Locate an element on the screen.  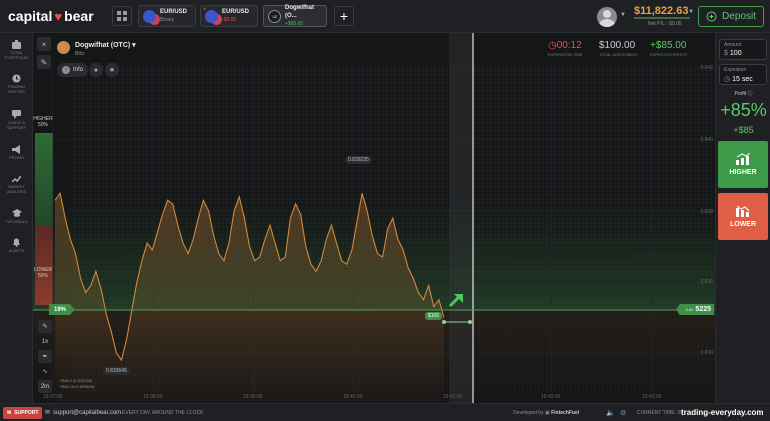
zoom-button: 1x is located at coordinates (45, 341).